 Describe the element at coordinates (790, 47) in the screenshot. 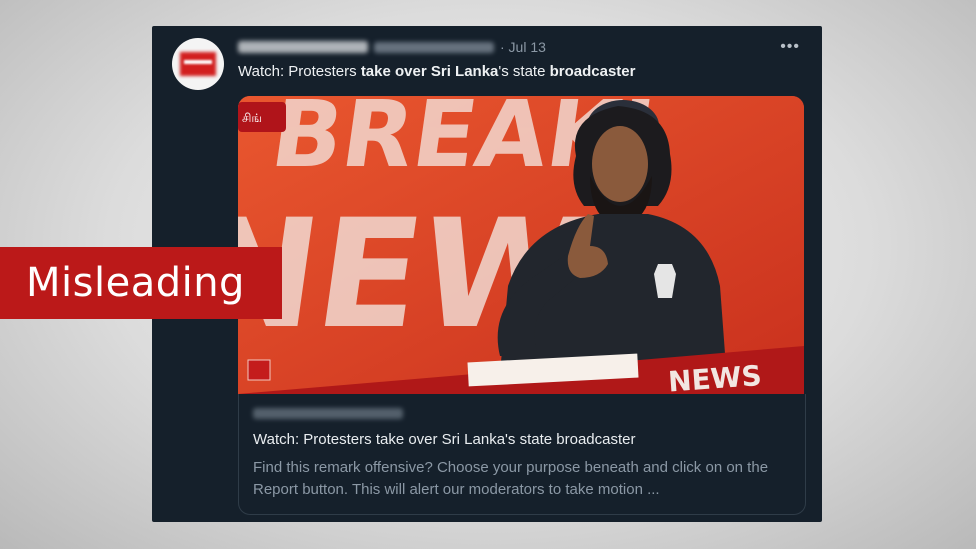

I see `more-horizontal-icon: •••` at that location.